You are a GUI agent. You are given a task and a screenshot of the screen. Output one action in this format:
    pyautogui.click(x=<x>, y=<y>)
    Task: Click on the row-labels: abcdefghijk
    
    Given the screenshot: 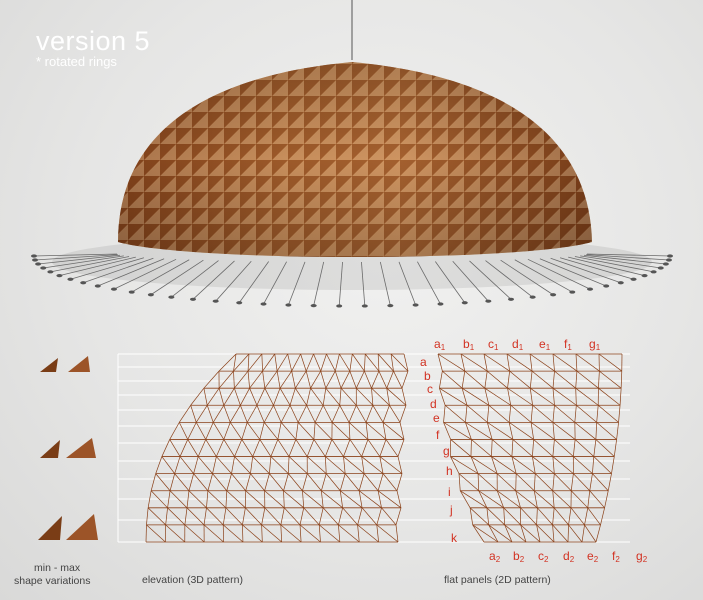 What is the action you would take?
    pyautogui.click(x=439, y=450)
    